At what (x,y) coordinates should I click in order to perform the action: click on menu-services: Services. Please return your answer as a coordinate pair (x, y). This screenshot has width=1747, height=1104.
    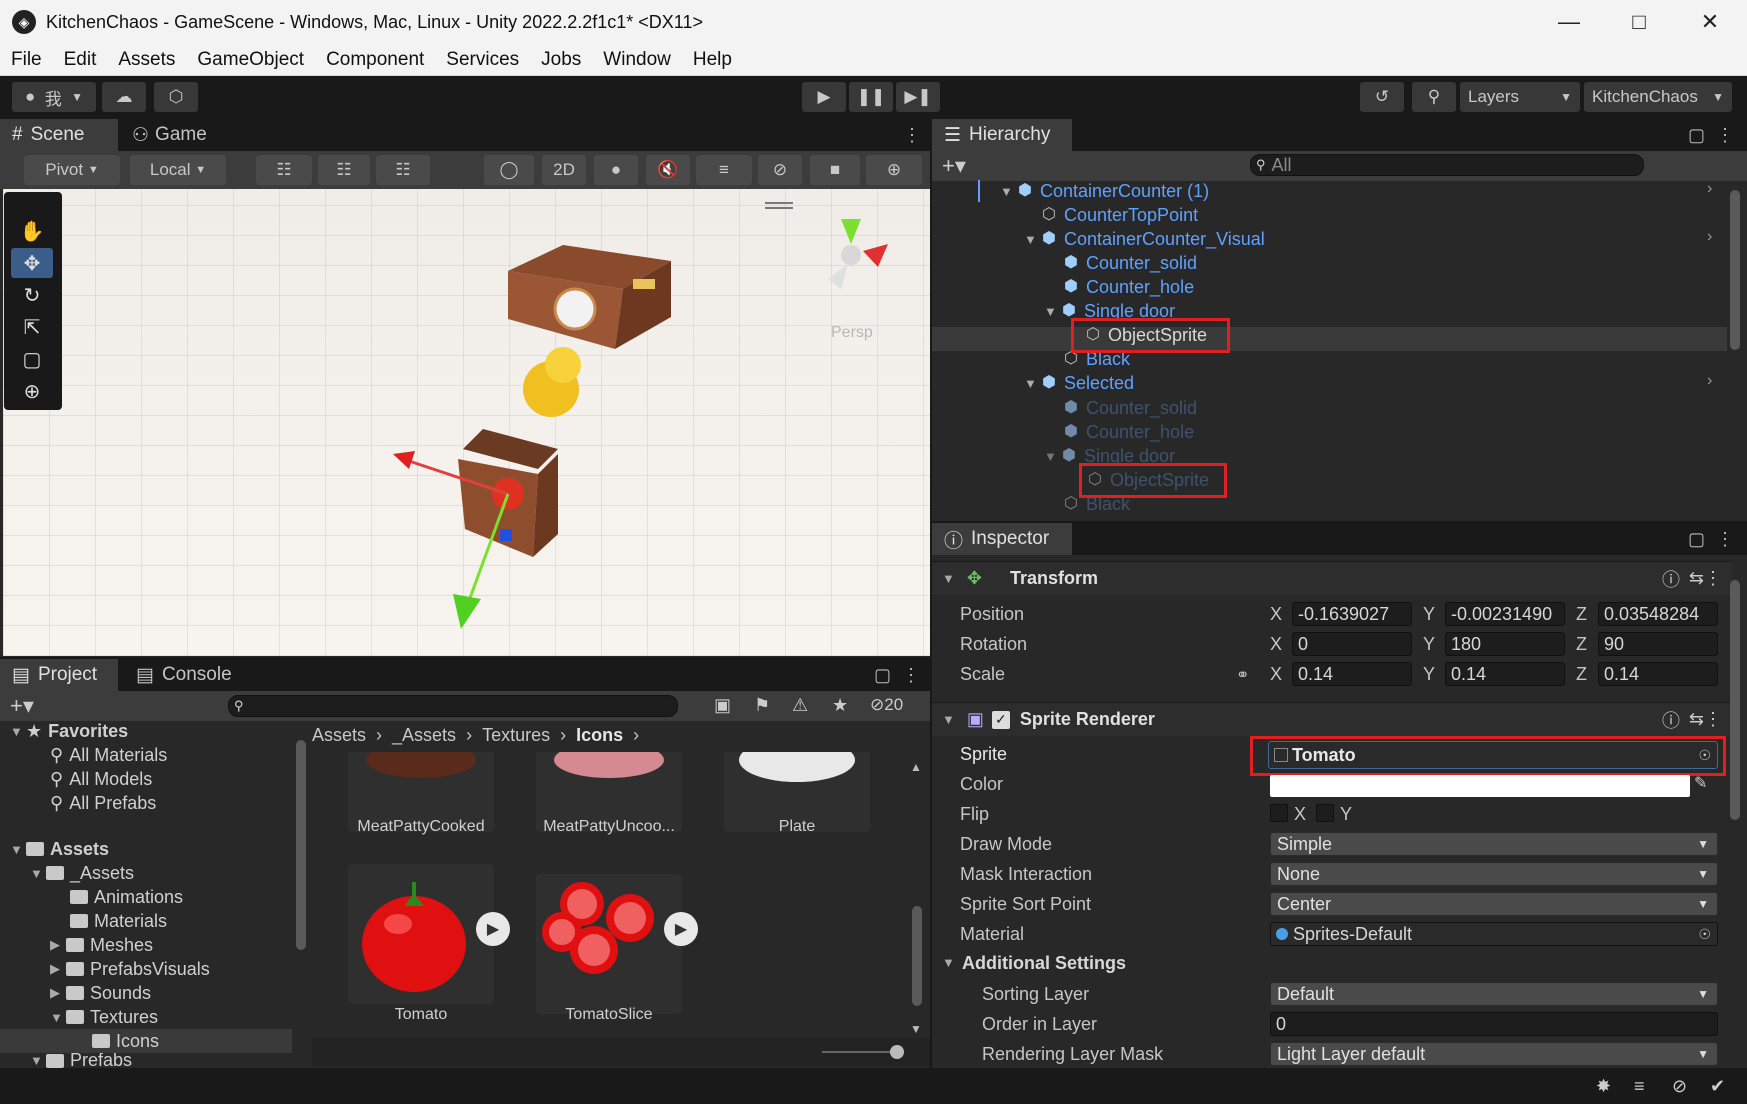
    Looking at the image, I should click on (482, 60).